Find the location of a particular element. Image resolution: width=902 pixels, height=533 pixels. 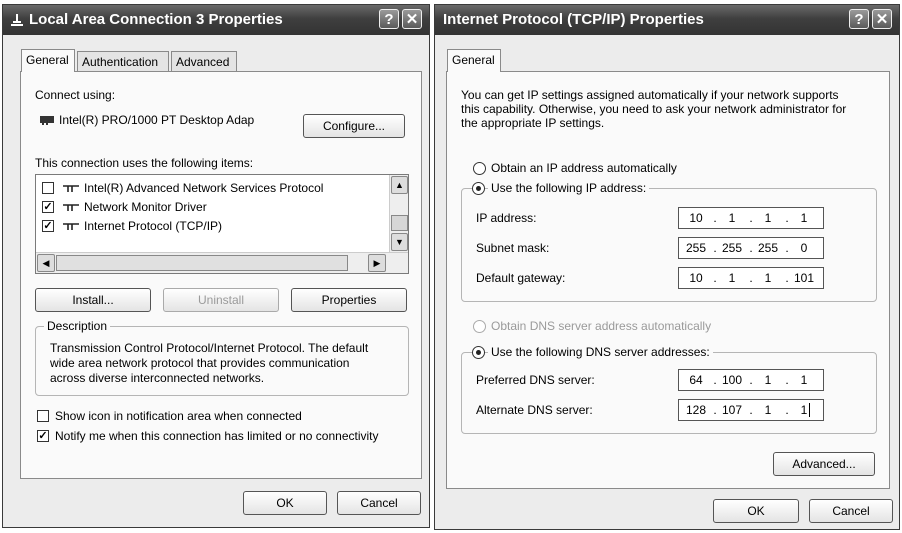

obtain-ip-auto-label: Obtain an IP address automatically is located at coordinates (584, 168).